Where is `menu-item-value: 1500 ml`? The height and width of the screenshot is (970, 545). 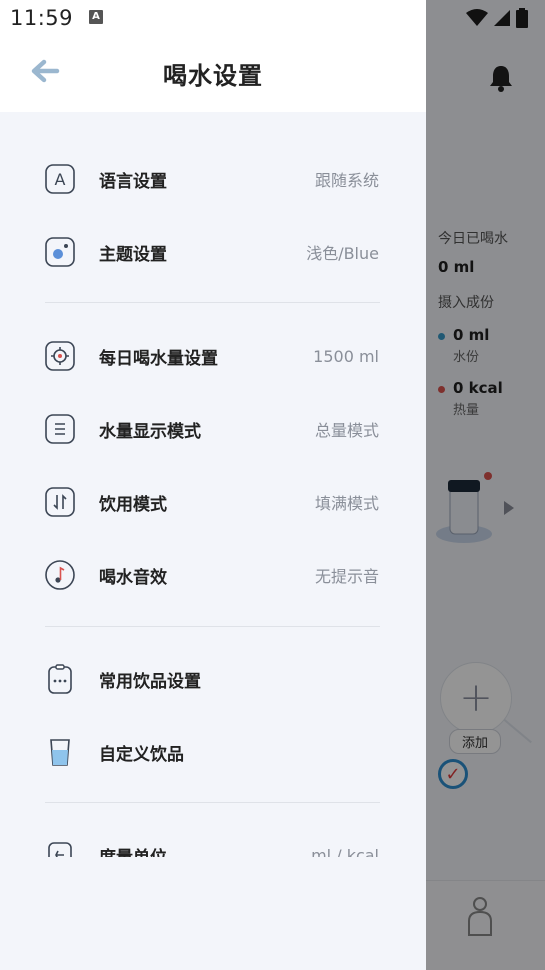
menu-item-value: 1500 ml is located at coordinates (346, 356).